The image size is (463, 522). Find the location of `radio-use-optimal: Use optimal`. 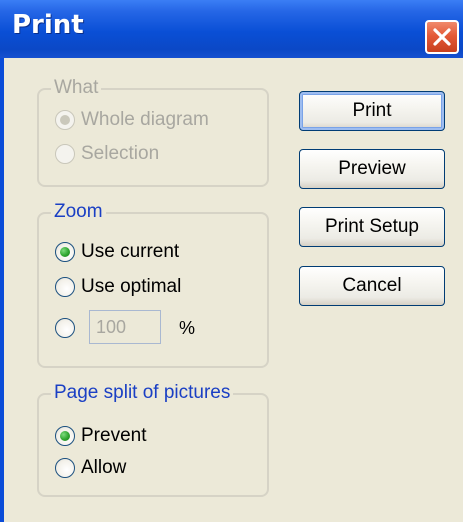

radio-use-optimal: Use optimal is located at coordinates (118, 287).